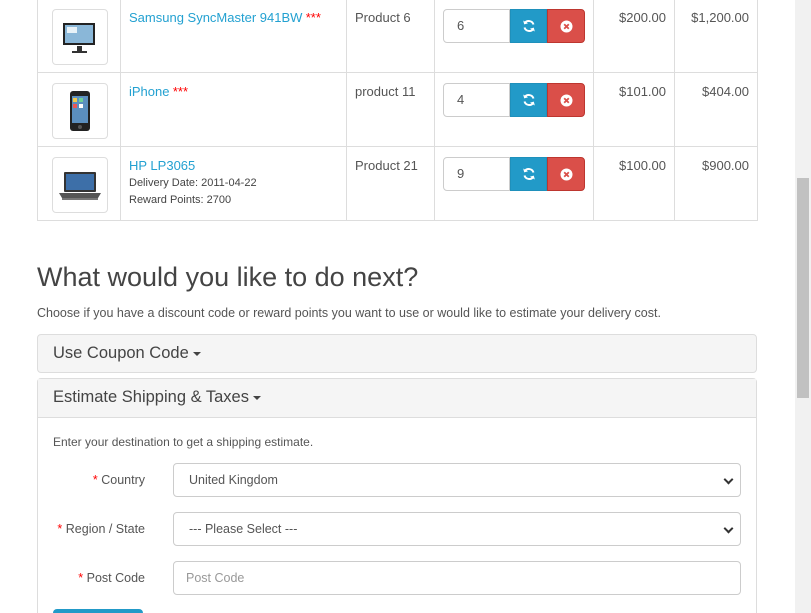  I want to click on monitor-icon, so click(79, 38).